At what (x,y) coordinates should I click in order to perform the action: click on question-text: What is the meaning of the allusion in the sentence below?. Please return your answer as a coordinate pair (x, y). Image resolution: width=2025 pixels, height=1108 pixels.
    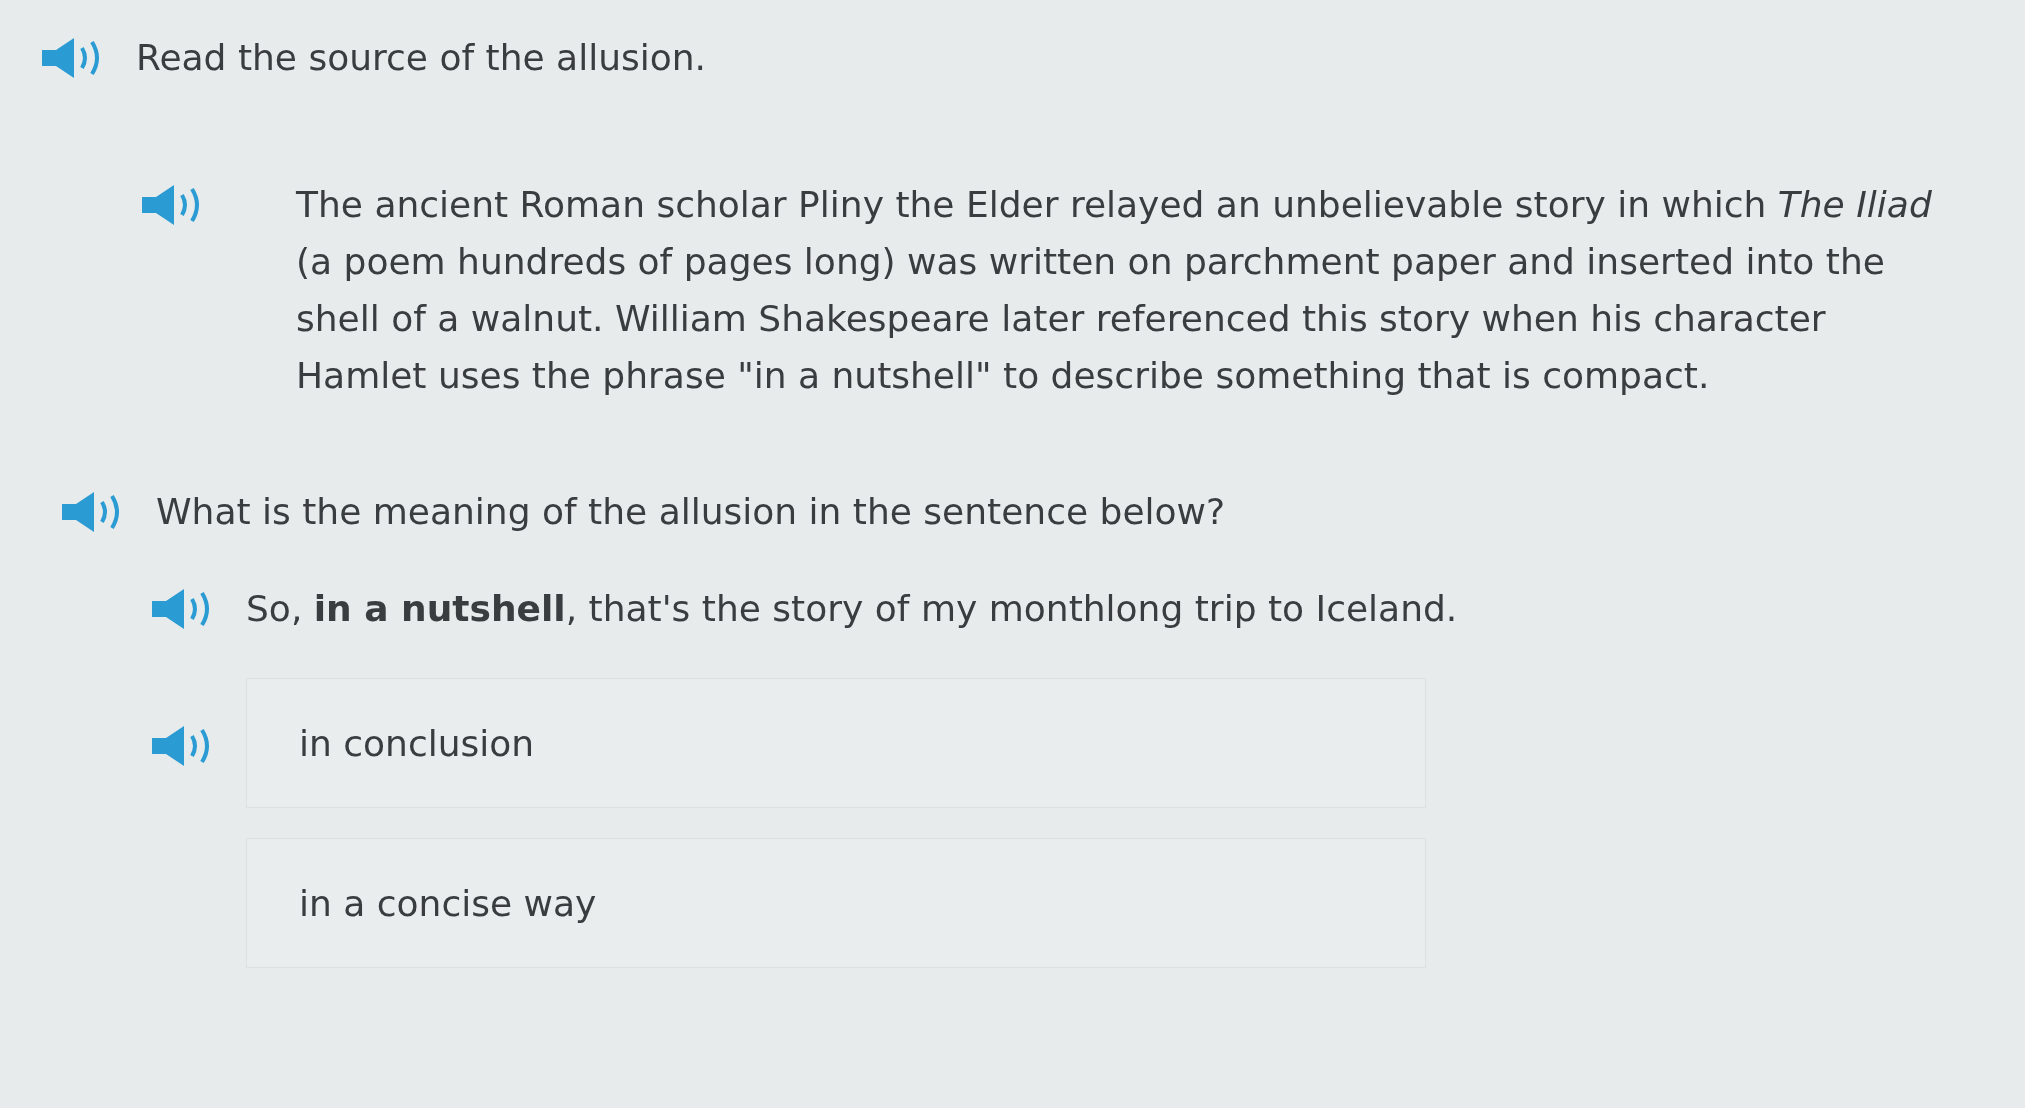
    Looking at the image, I should click on (691, 512).